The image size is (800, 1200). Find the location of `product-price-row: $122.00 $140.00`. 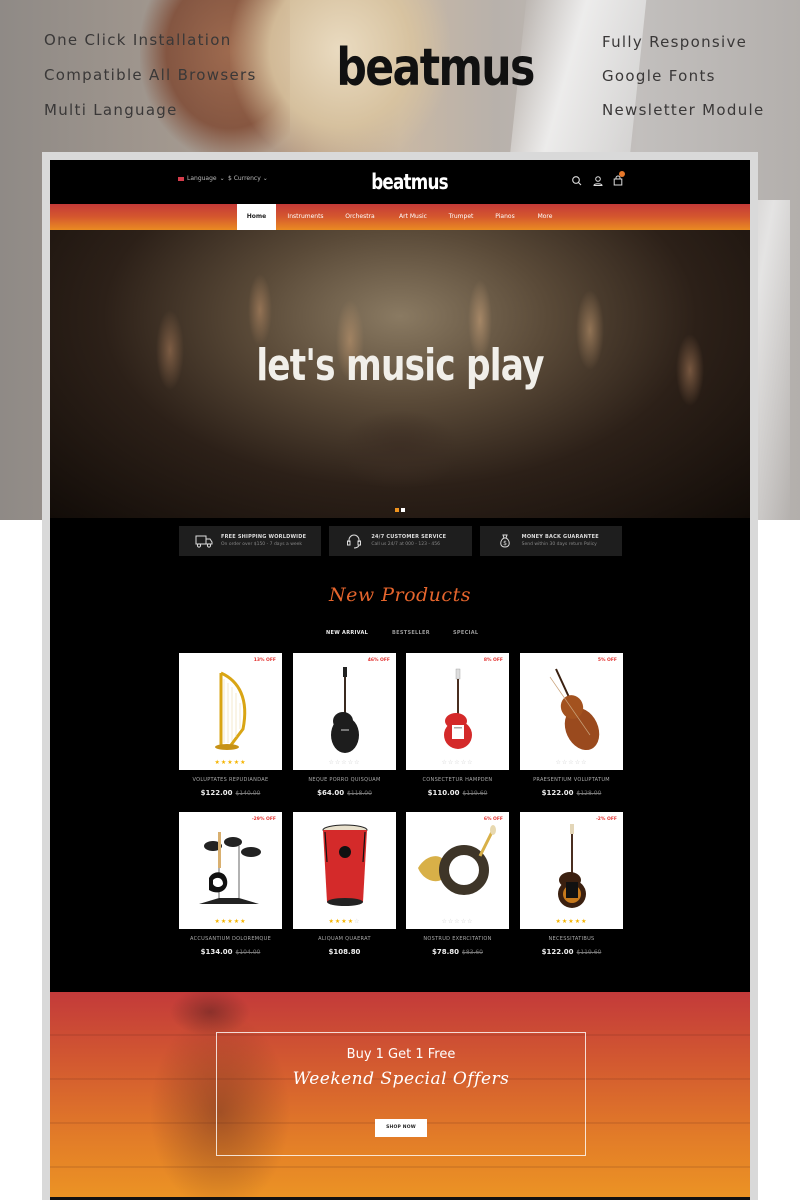

product-price-row: $122.00 $140.00 is located at coordinates (230, 793).